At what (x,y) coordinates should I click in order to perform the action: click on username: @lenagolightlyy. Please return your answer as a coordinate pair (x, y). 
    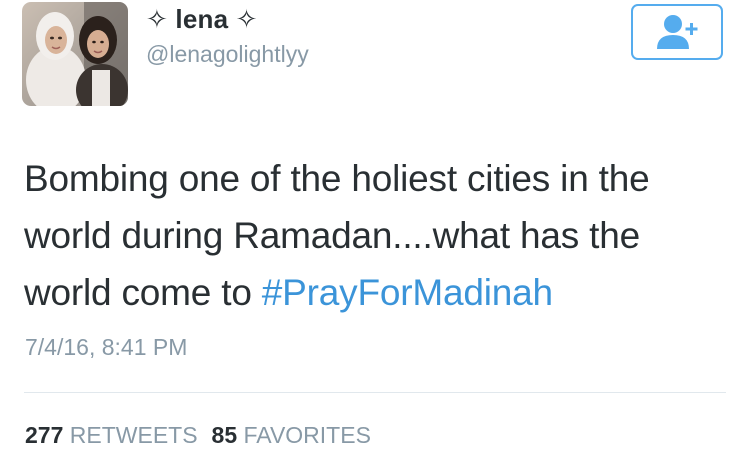
    Looking at the image, I should click on (227, 54).